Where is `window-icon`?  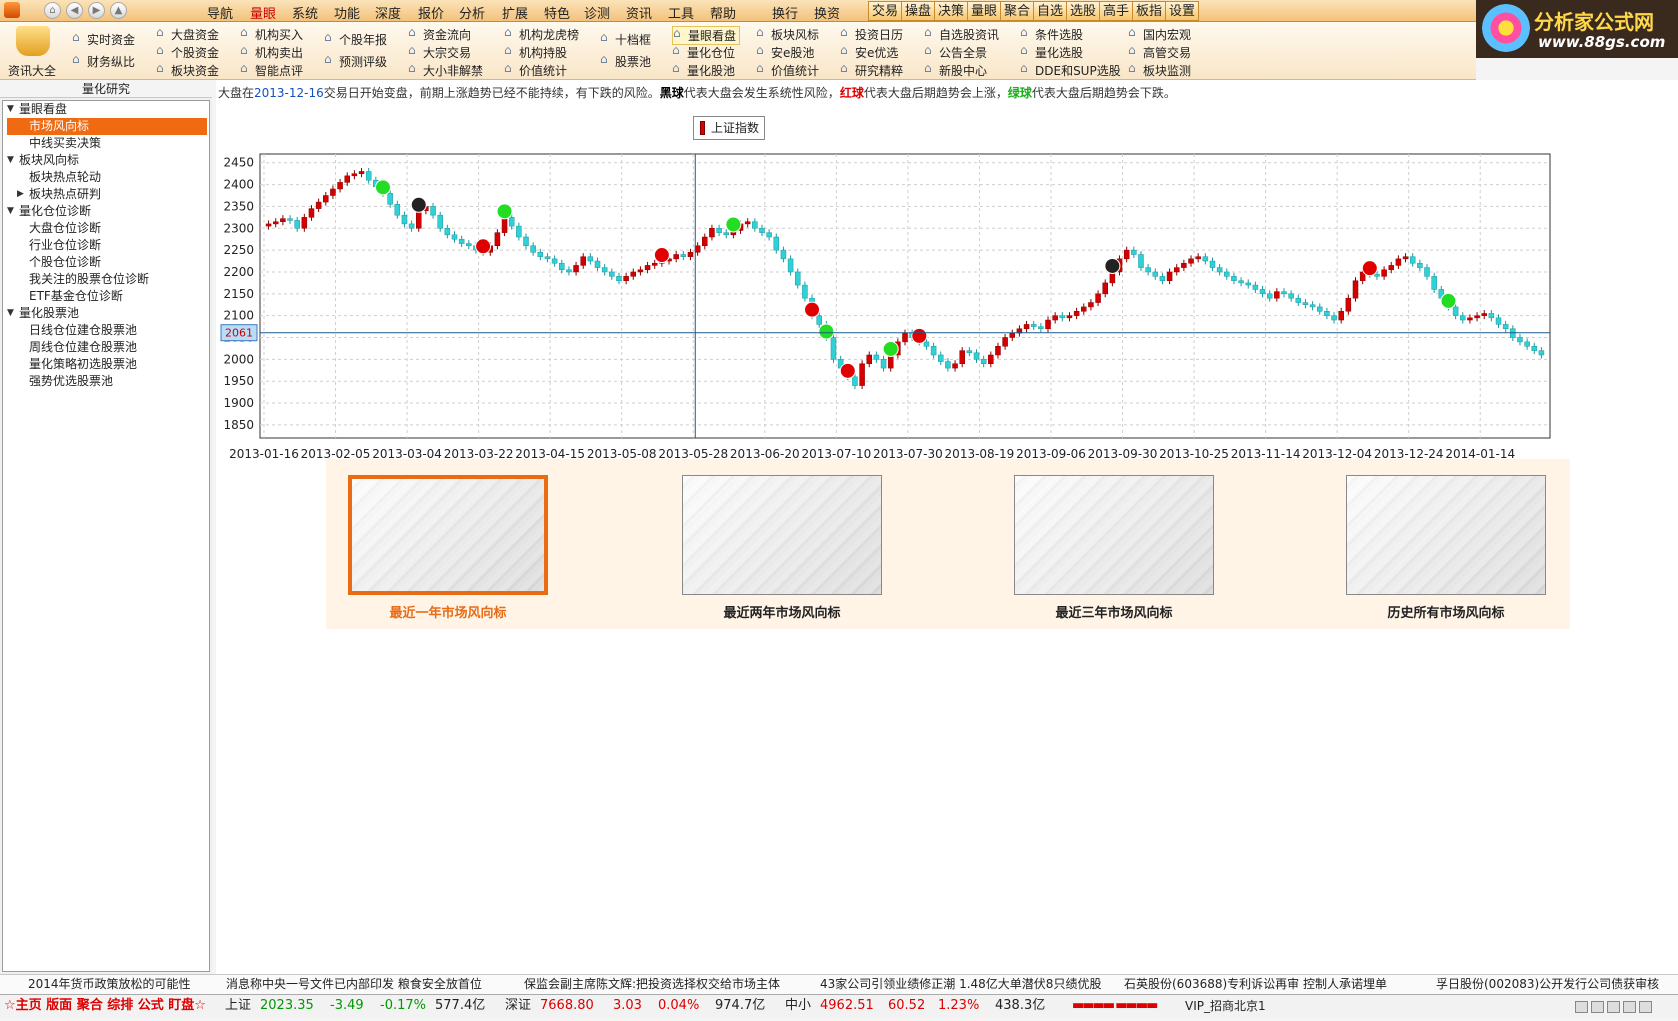
window-icon is located at coordinates (1581, 1007).